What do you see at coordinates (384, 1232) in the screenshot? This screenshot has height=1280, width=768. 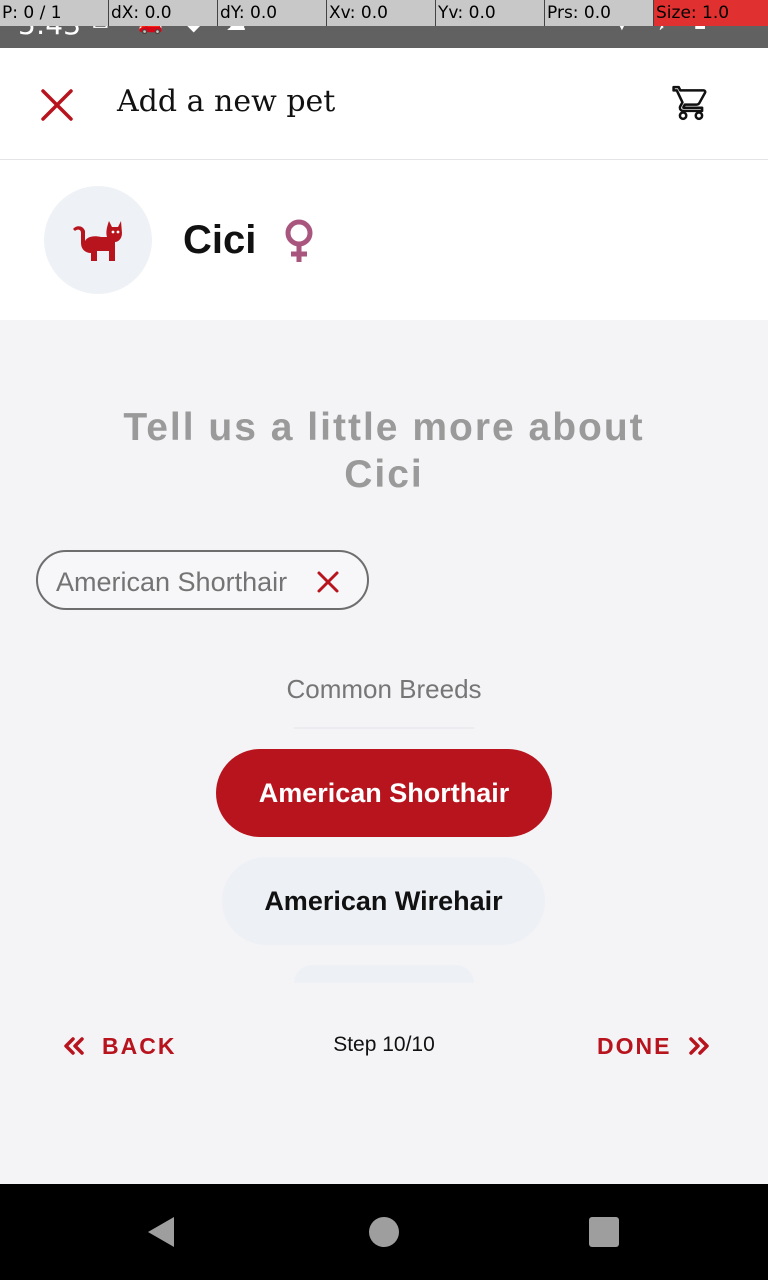 I see `nav-home-icon` at bounding box center [384, 1232].